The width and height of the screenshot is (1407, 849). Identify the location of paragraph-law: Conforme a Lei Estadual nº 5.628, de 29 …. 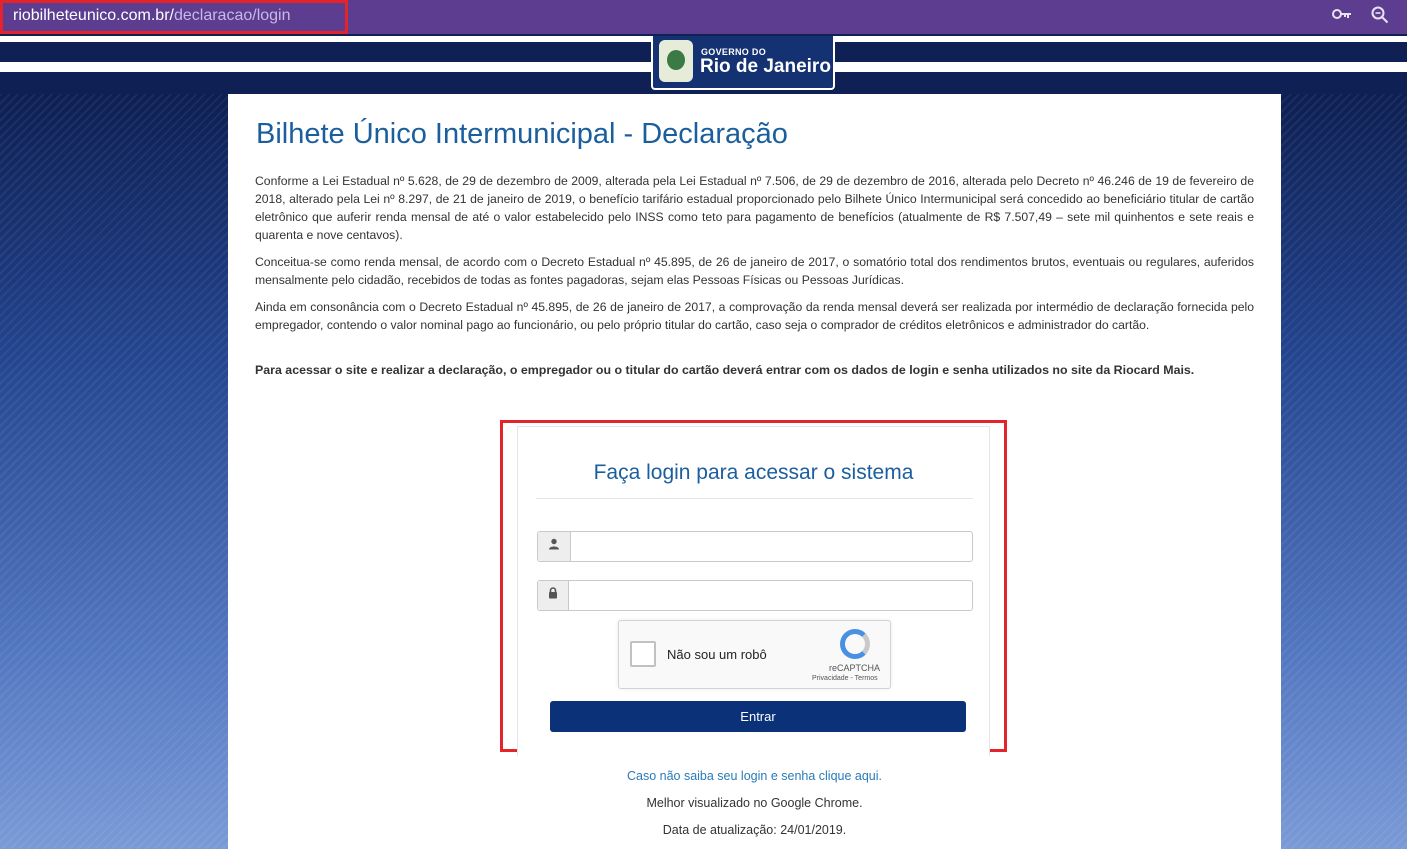
(754, 208).